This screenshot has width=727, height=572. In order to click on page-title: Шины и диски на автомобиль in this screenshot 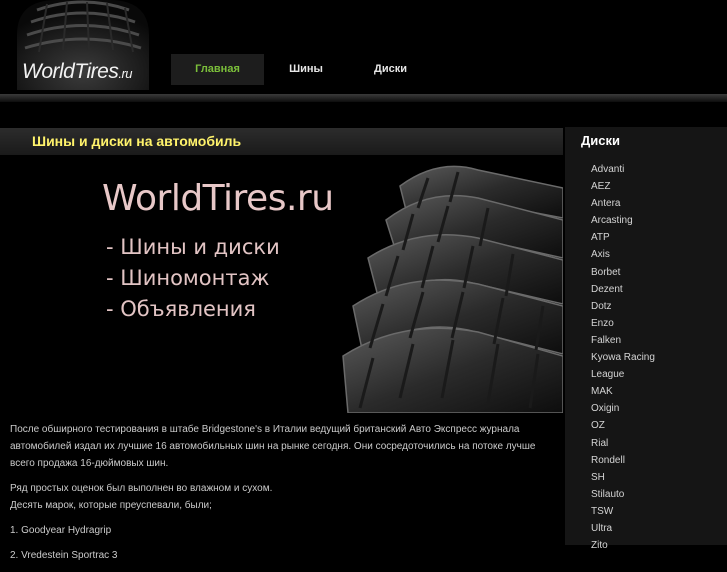, I will do `click(137, 141)`.